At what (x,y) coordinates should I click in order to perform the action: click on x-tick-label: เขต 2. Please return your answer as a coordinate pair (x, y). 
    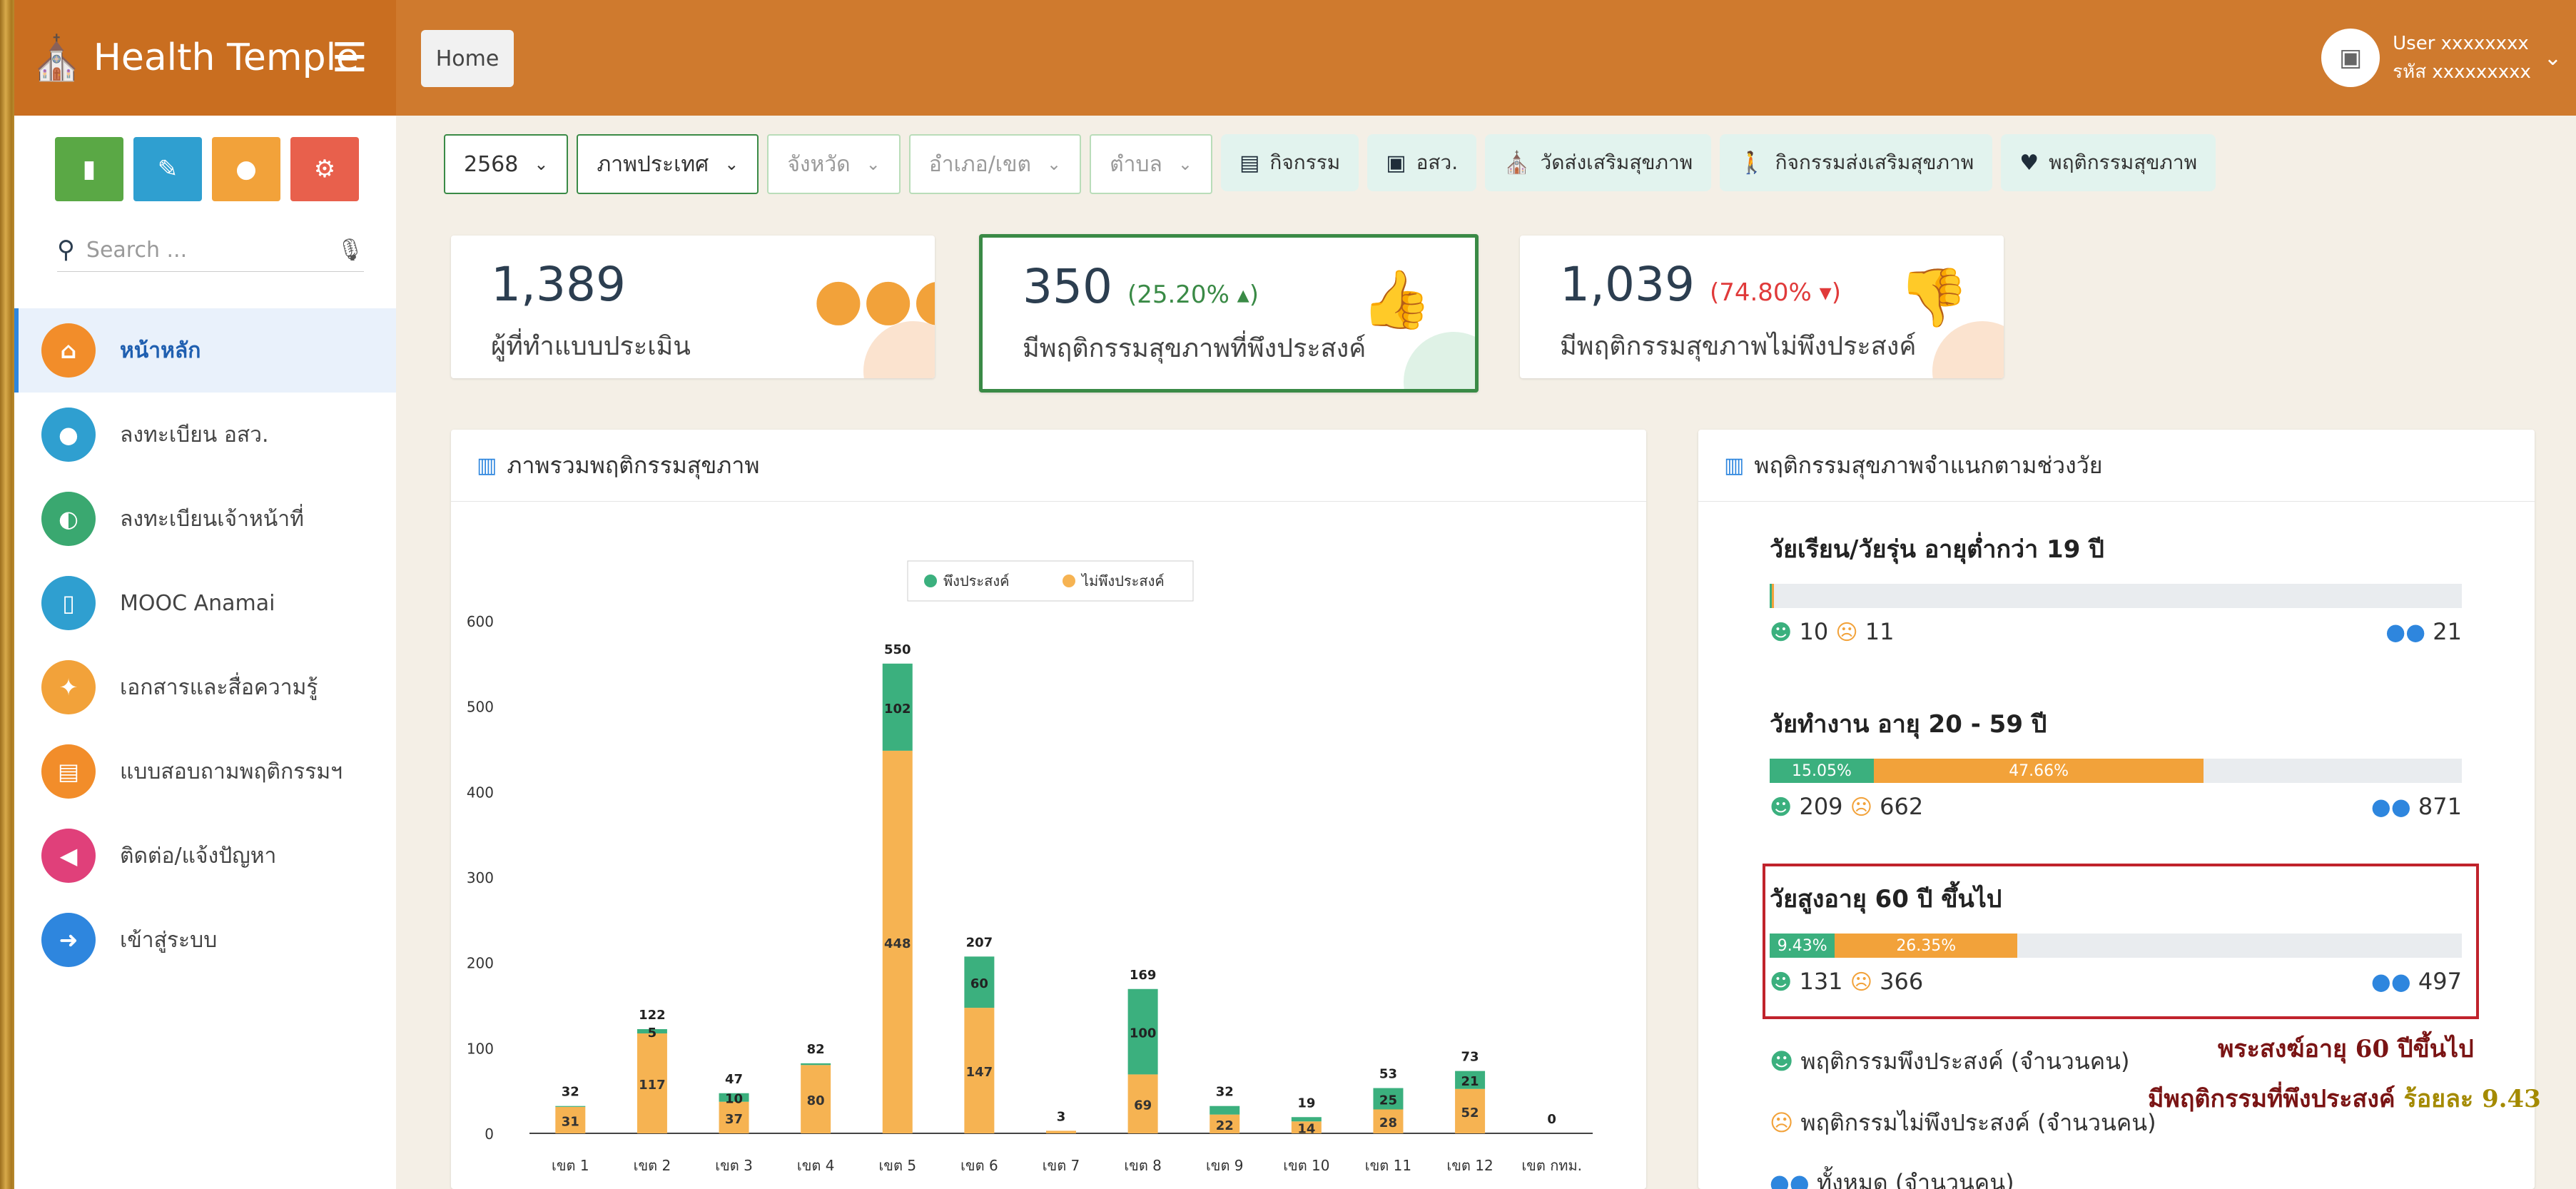
    Looking at the image, I should click on (652, 1165).